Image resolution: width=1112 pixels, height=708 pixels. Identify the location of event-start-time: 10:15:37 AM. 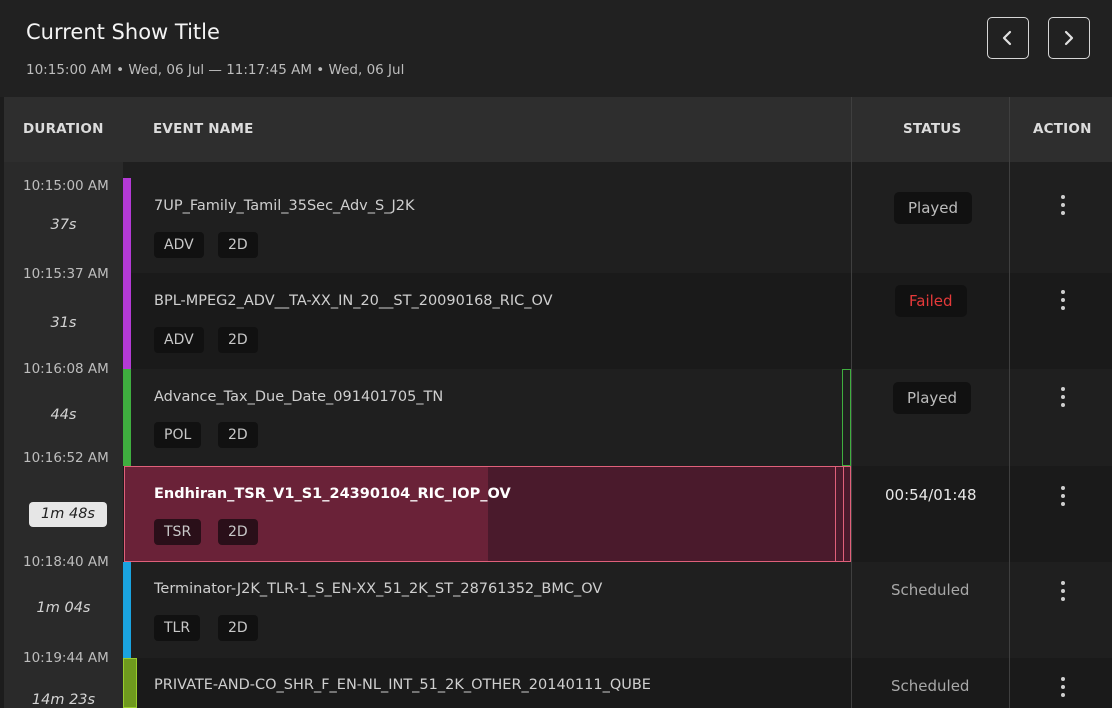
(66, 274).